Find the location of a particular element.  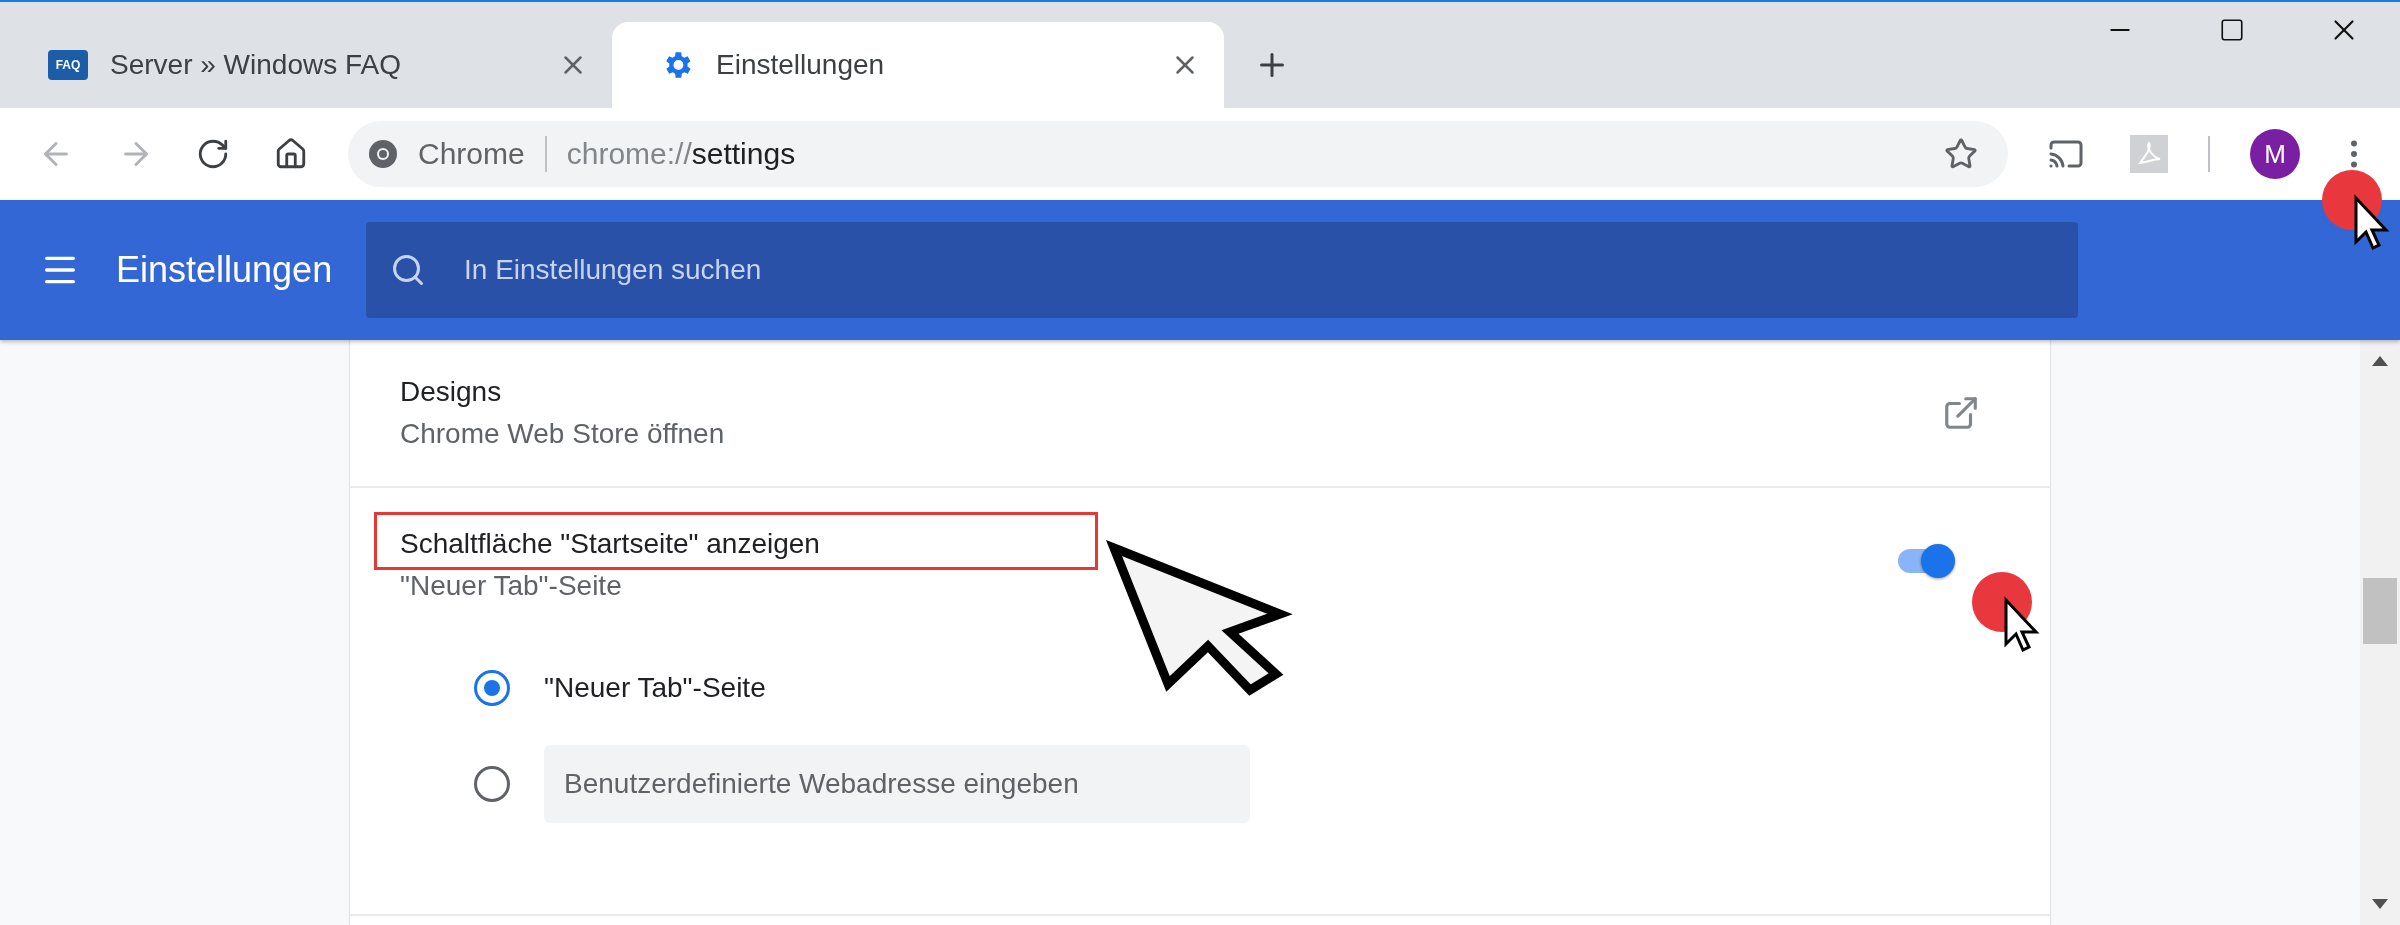

scrollbar is located at coordinates (2380, 632).